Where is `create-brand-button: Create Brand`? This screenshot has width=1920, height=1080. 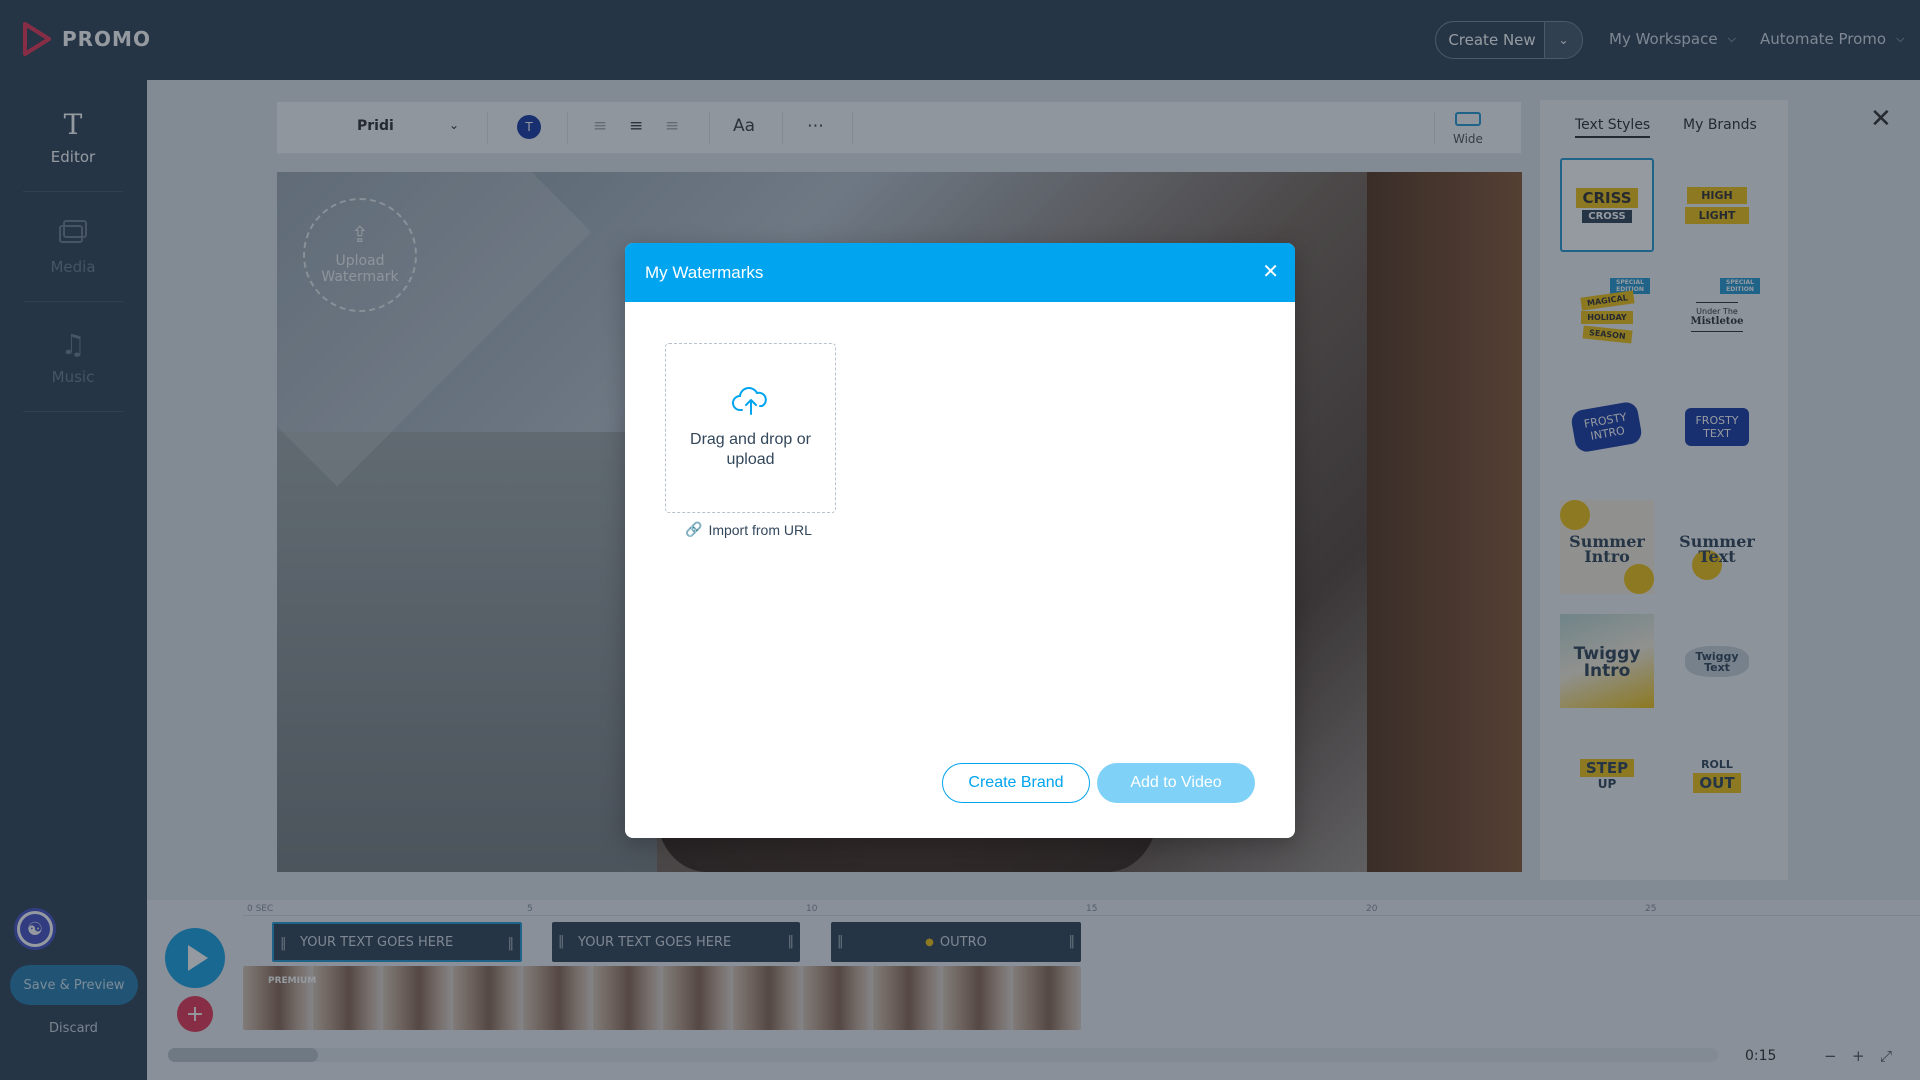
create-brand-button: Create Brand is located at coordinates (1016, 783).